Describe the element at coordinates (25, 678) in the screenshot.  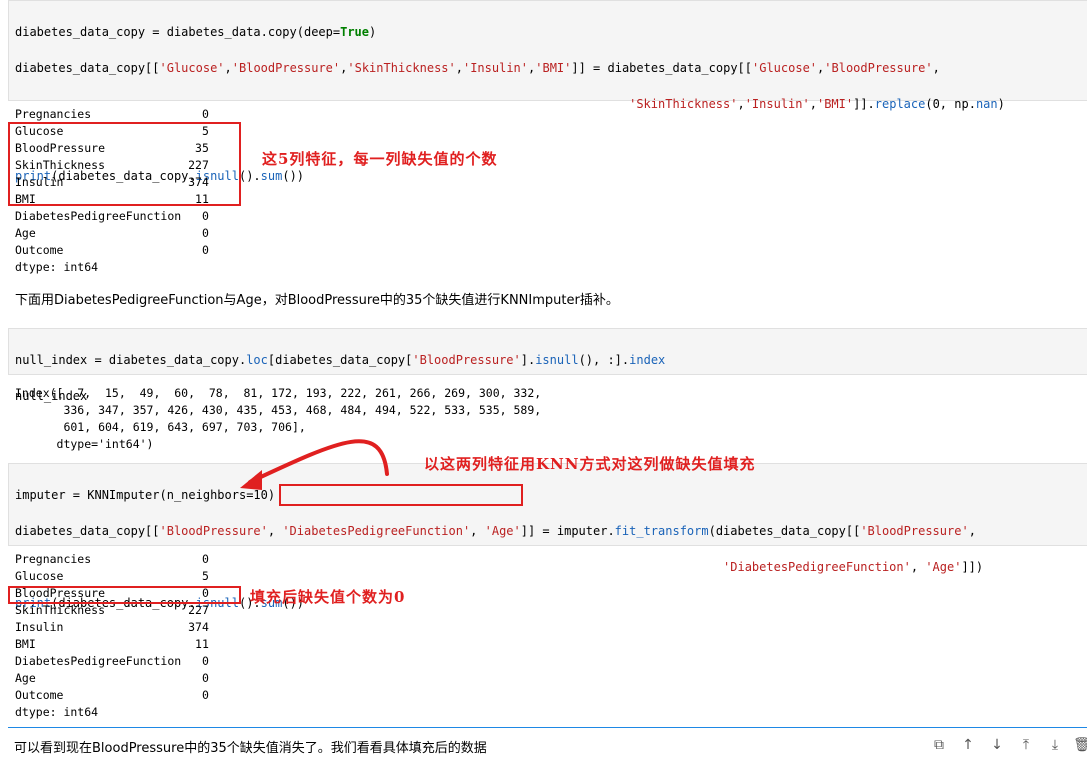
I see `output-row-name: Age` at that location.